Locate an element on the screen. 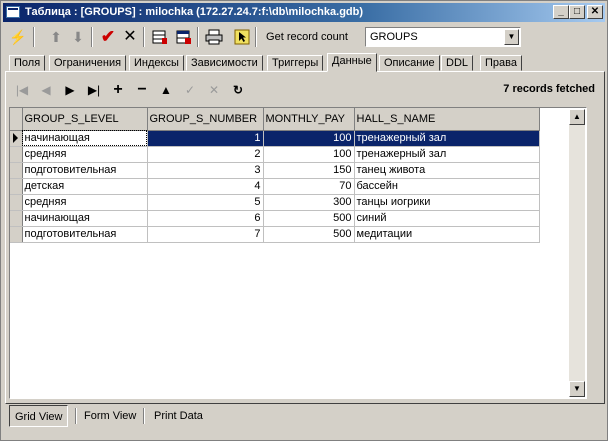 This screenshot has height=441, width=614. arrow-down-icon: ⬇ is located at coordinates (78, 37).